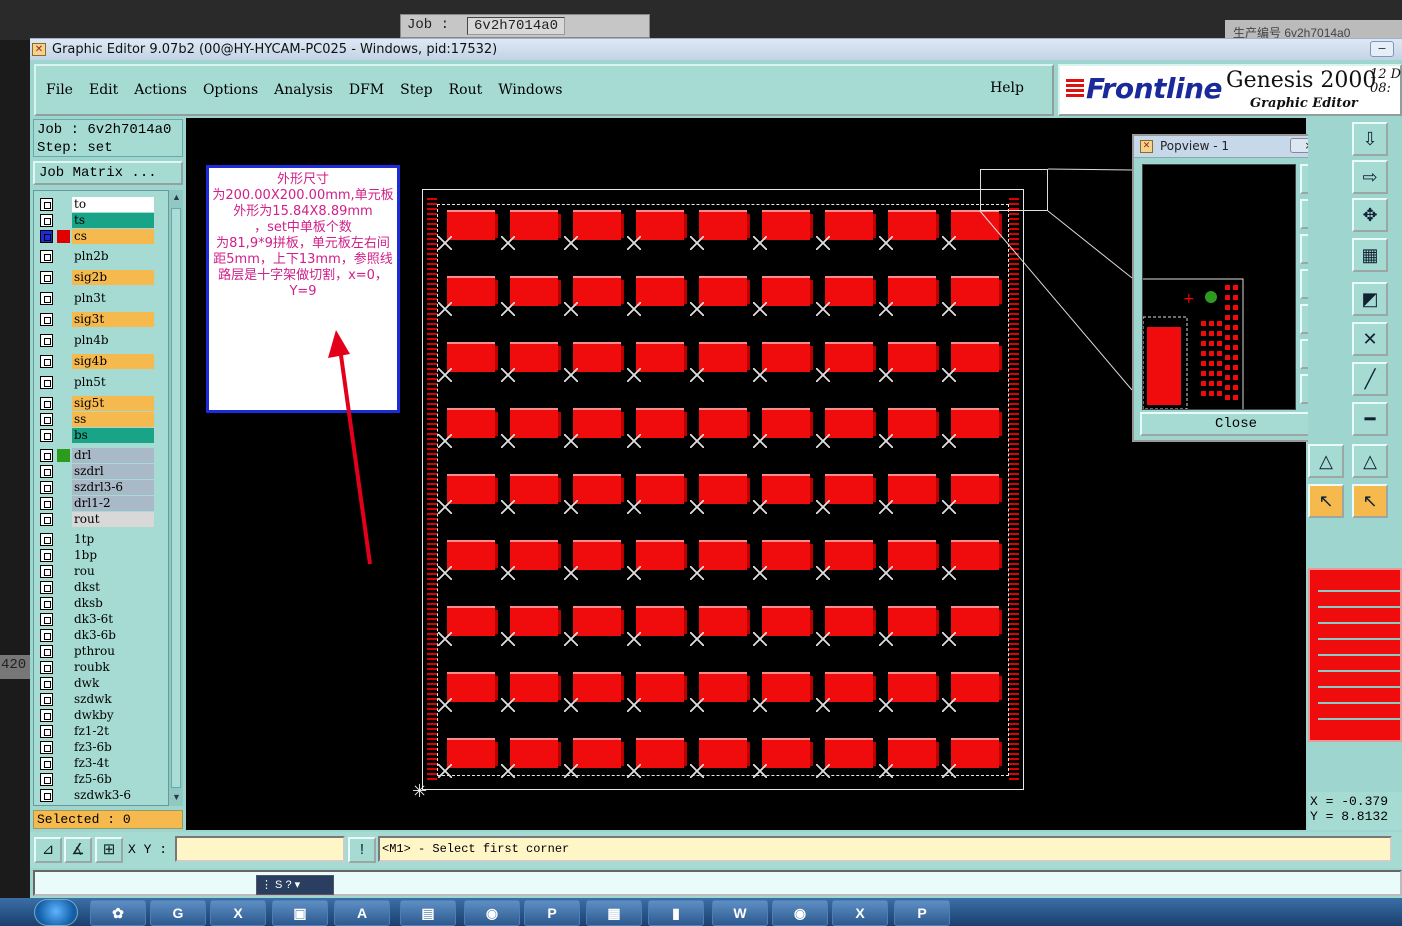 Image resolution: width=1402 pixels, height=926 pixels. Describe the element at coordinates (238, 913) in the screenshot. I see `taskbar-excel-icon: X` at that location.